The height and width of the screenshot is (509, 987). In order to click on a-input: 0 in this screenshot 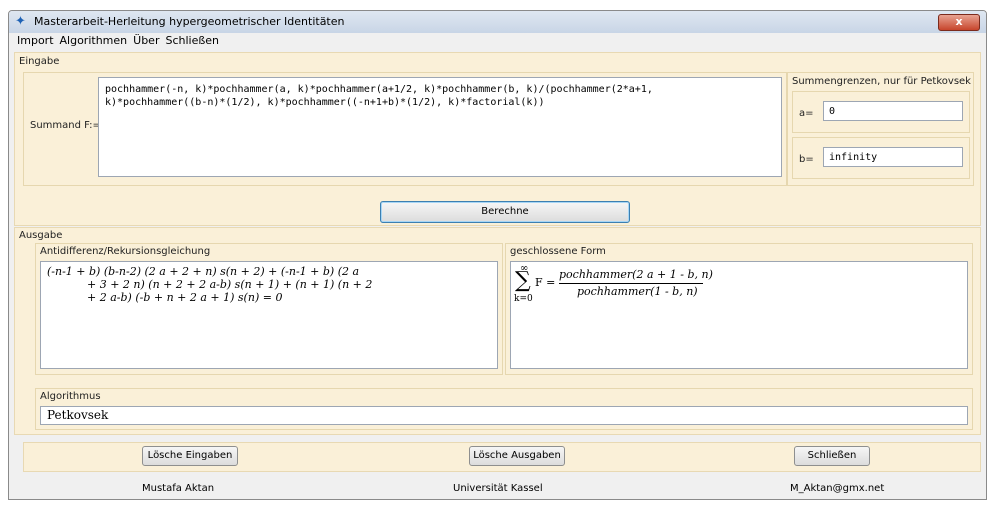, I will do `click(893, 111)`.